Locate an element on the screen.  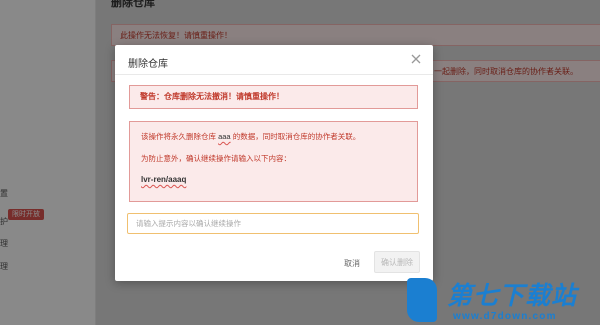
repo-path-to-type: lvr-ren/aaaq is located at coordinates (164, 179).